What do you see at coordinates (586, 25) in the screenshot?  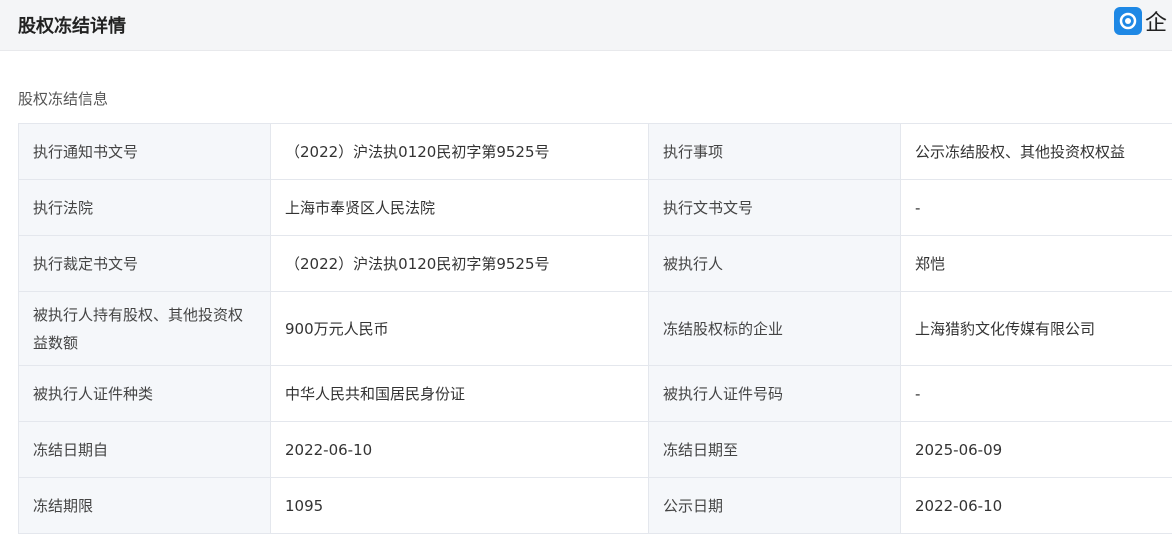 I see `page-header: 股权冻结详情 企` at bounding box center [586, 25].